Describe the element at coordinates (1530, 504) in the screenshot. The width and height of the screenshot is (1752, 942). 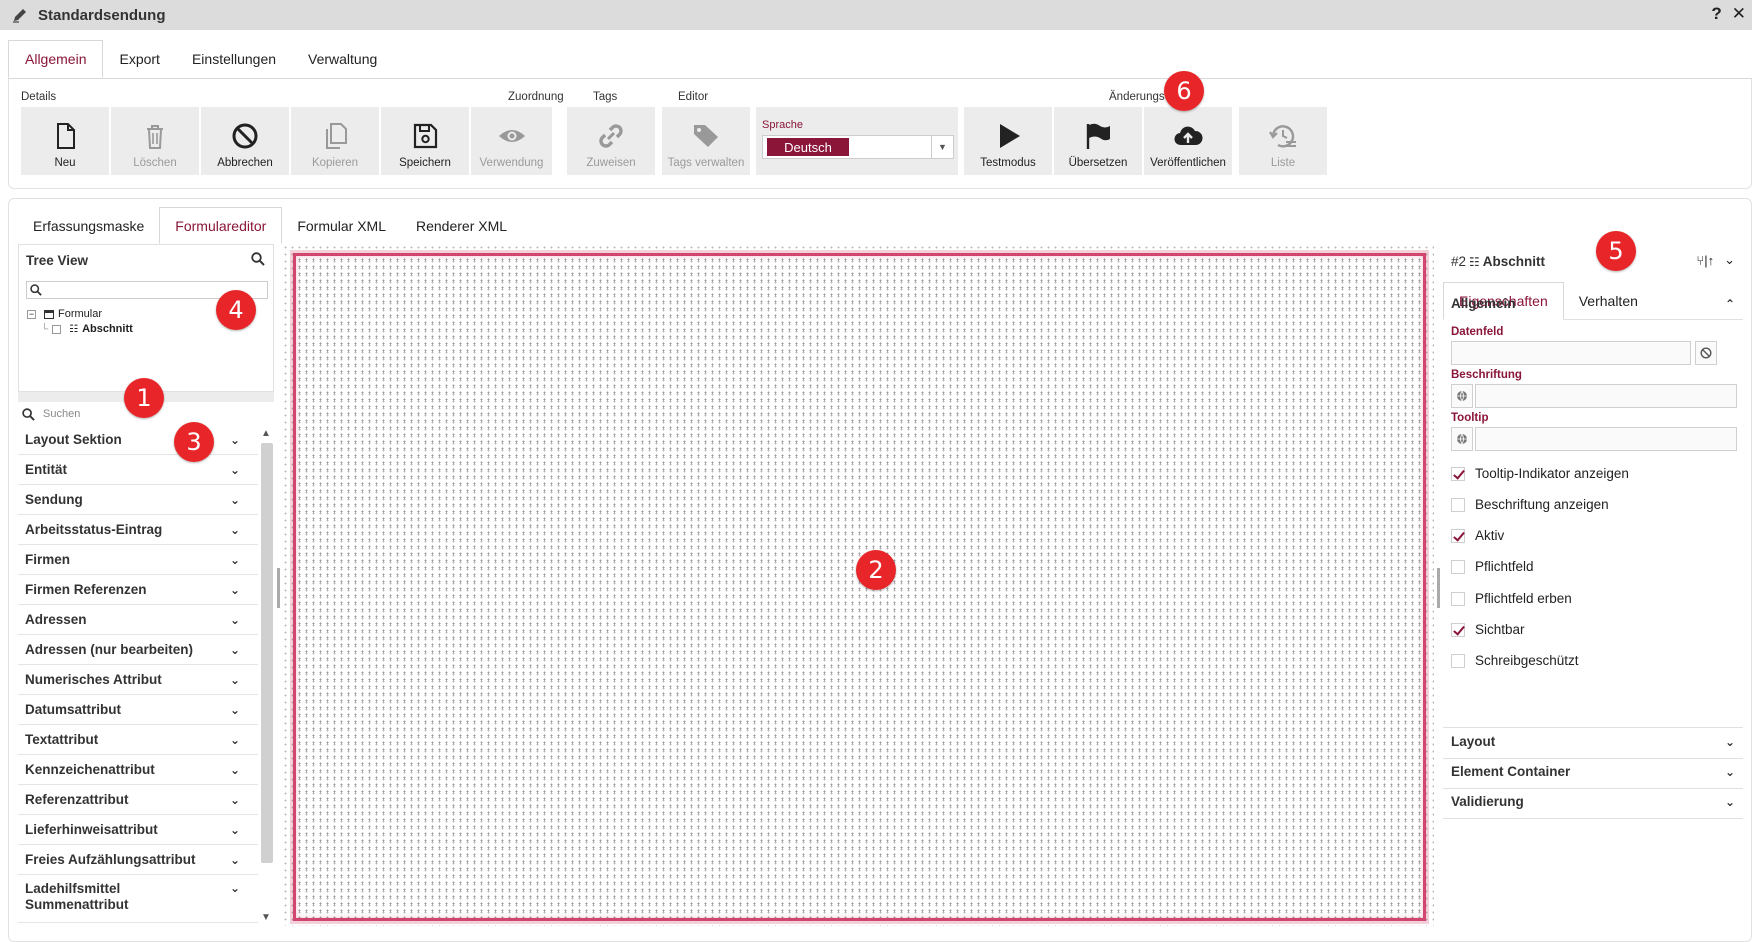
I see `checkbox-beschriftung-anzeigen: Beschriftung anzeigen` at that location.